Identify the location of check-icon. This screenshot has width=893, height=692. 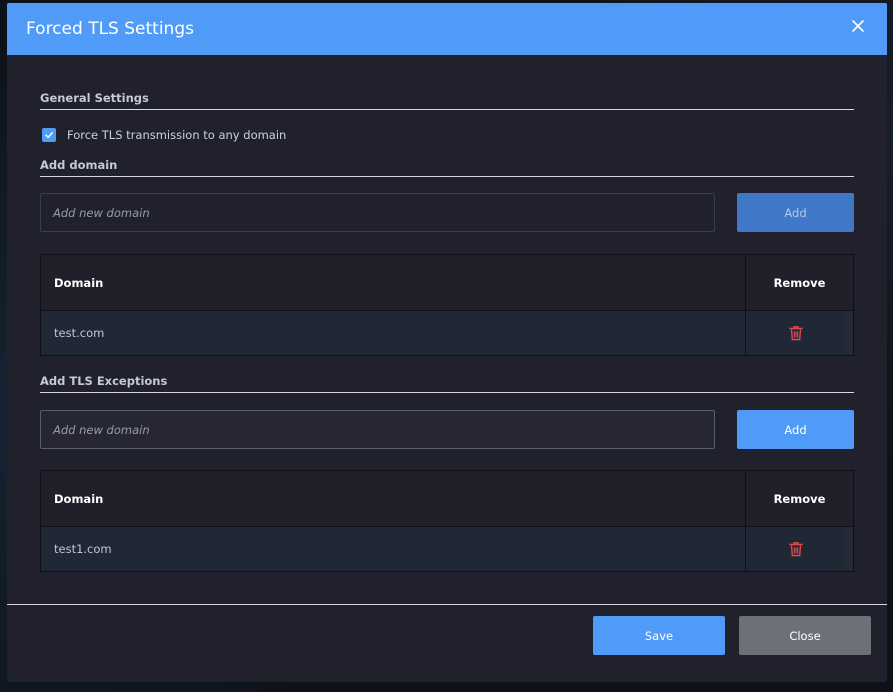
(49, 135).